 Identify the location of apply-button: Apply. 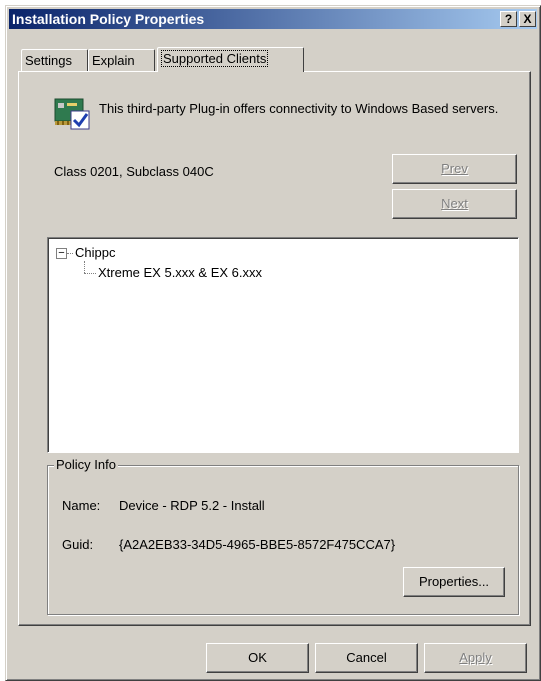
(475, 658).